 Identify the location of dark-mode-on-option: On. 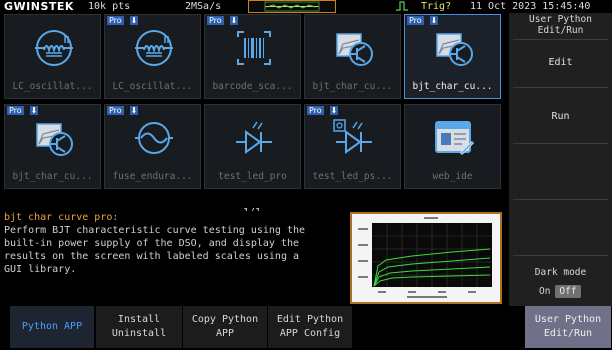
(544, 291).